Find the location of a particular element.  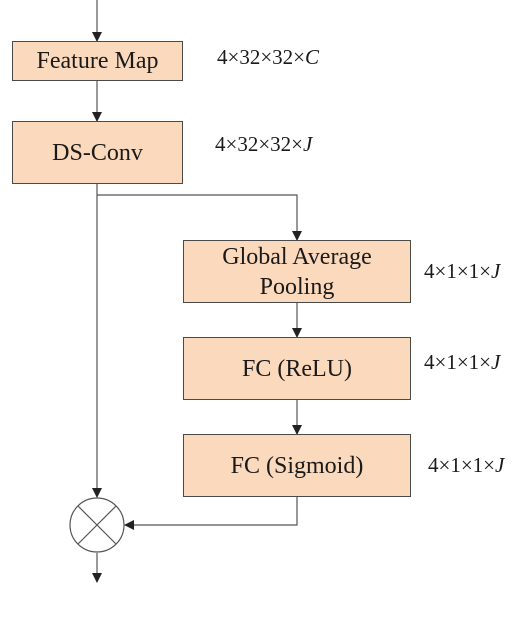

fc-sigmoid-label: FC (Sigmoid) is located at coordinates (297, 465).